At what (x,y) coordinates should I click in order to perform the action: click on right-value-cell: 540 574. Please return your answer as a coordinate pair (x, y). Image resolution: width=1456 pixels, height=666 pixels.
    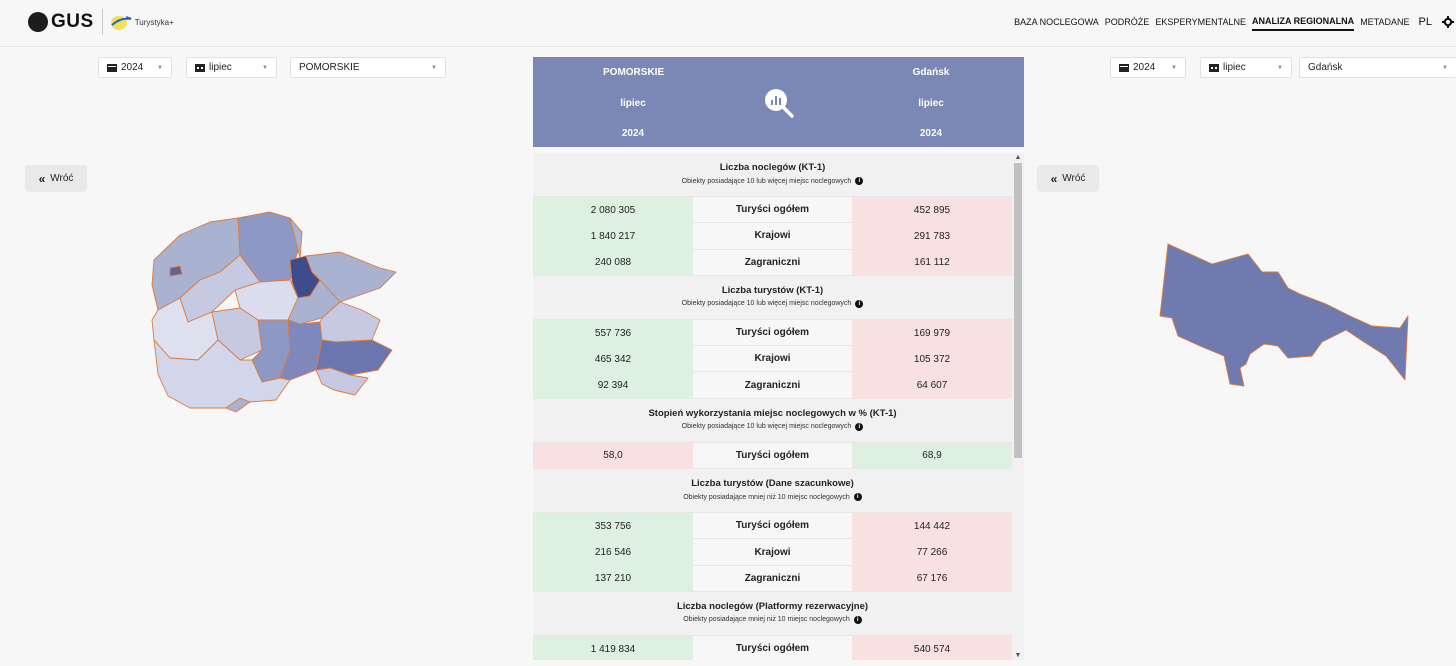
    Looking at the image, I should click on (932, 647).